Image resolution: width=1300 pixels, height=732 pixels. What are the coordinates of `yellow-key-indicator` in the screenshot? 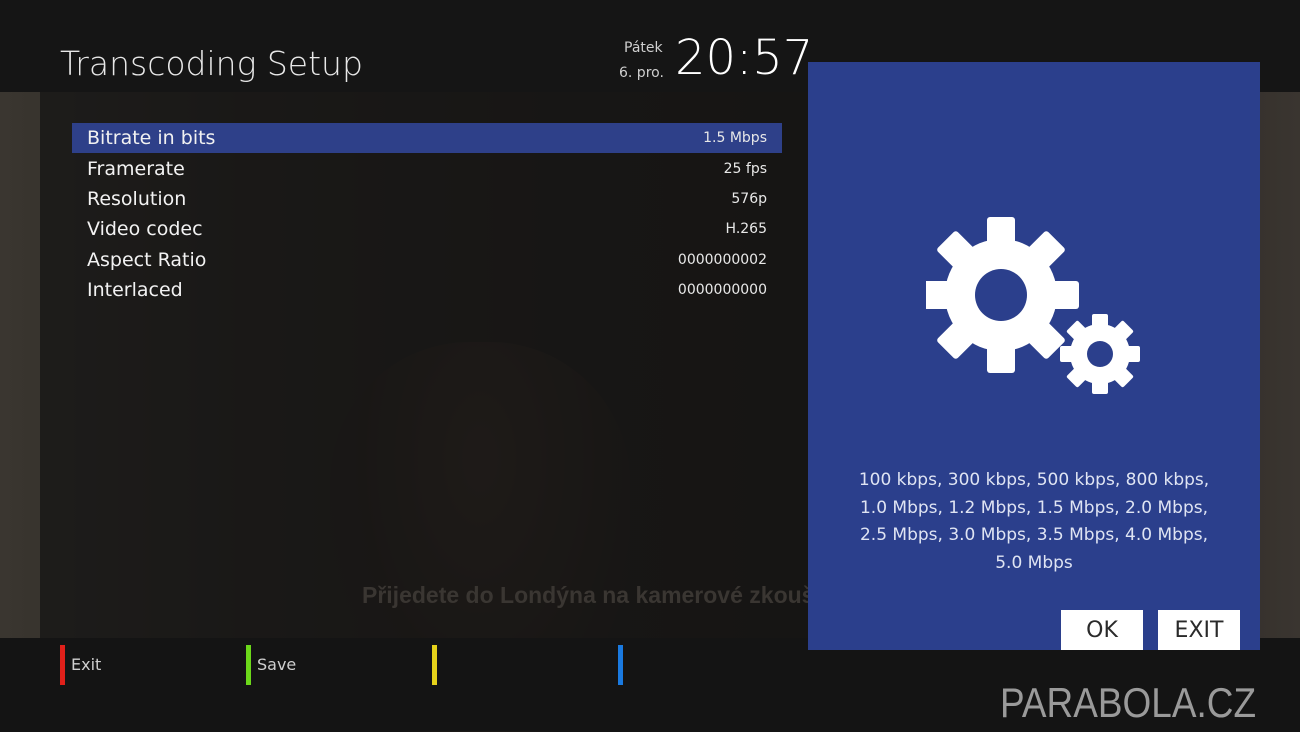 It's located at (434, 665).